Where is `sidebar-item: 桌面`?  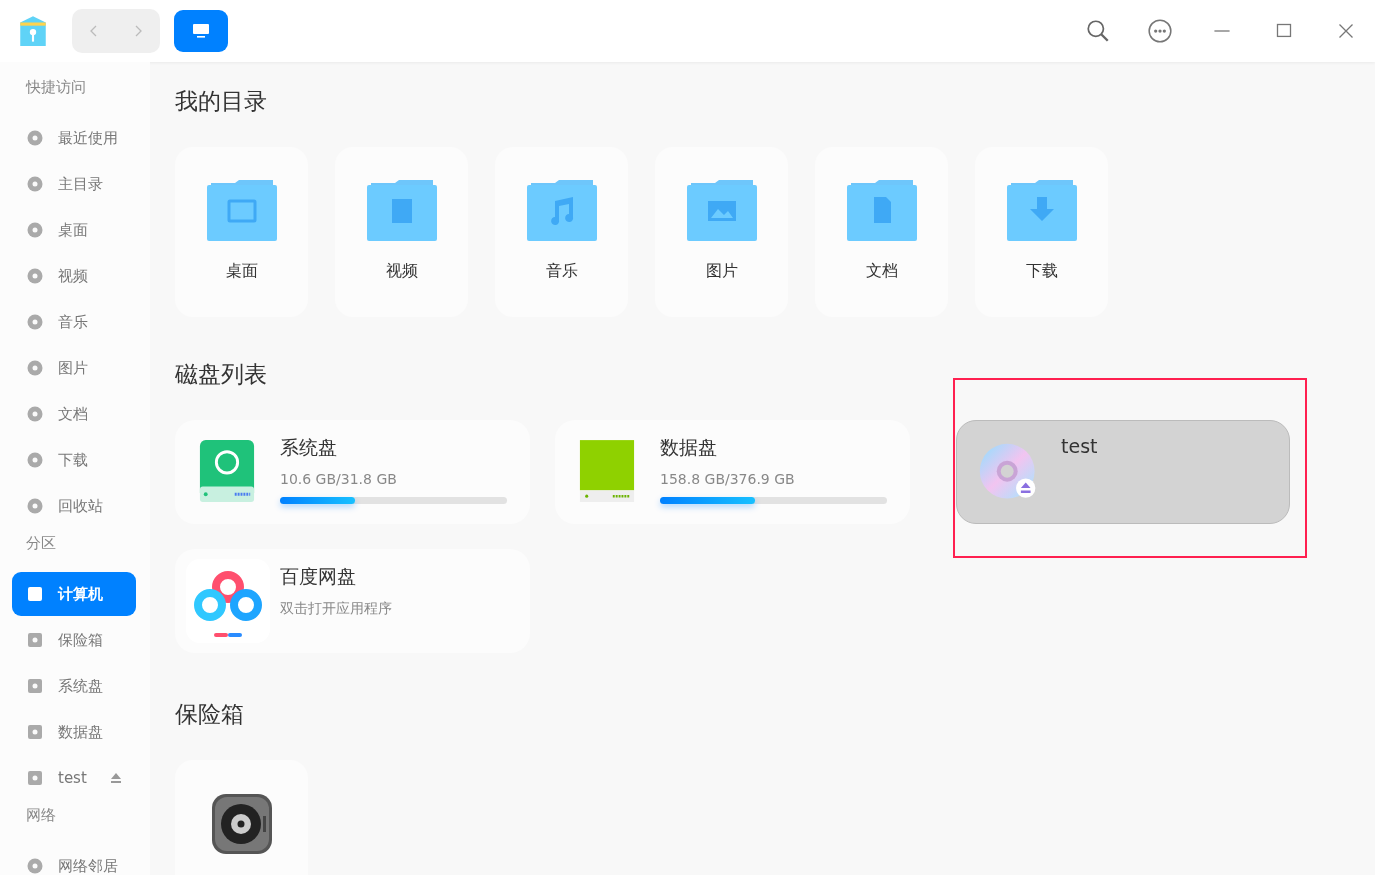 sidebar-item: 桌面 is located at coordinates (74, 230).